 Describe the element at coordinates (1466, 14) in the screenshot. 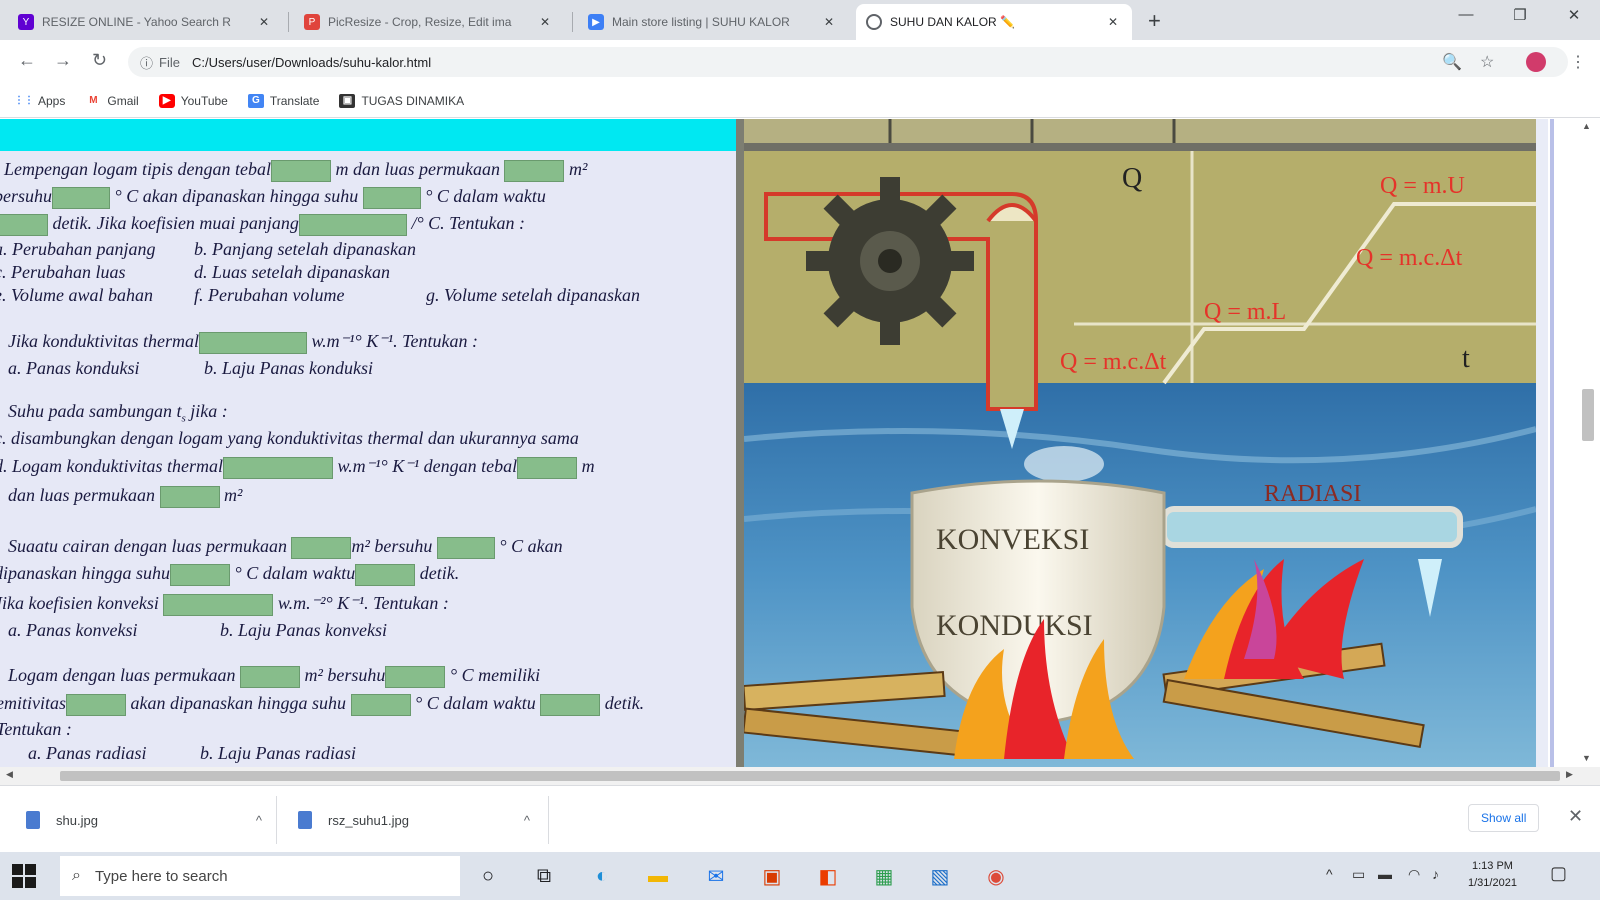

I see `minimize-button: —` at that location.